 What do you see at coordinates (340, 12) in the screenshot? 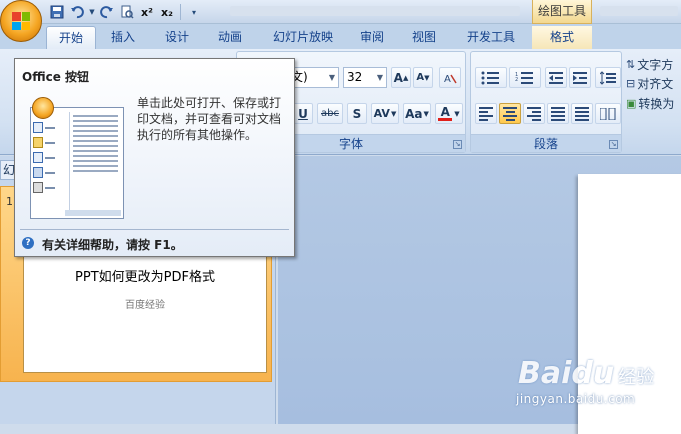
I see `title-bar: ▼ x² x₂ ▾ 绘图工具` at bounding box center [340, 12].